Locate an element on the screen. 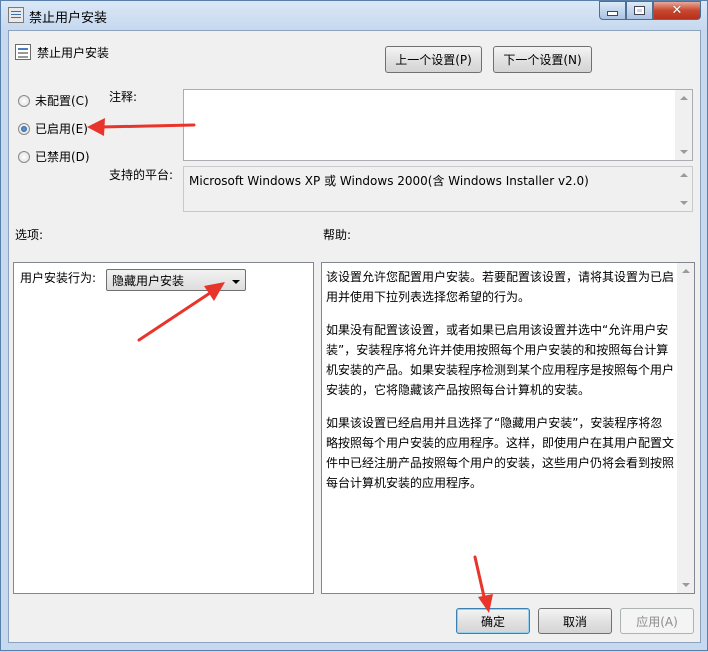 The width and height of the screenshot is (708, 652). policy-name: 禁止用户安装 is located at coordinates (73, 53).